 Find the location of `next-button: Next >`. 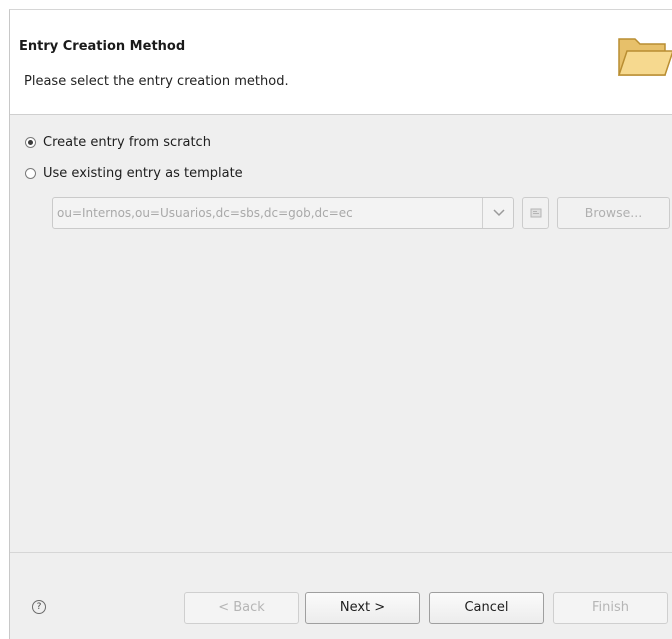

next-button: Next > is located at coordinates (362, 608).